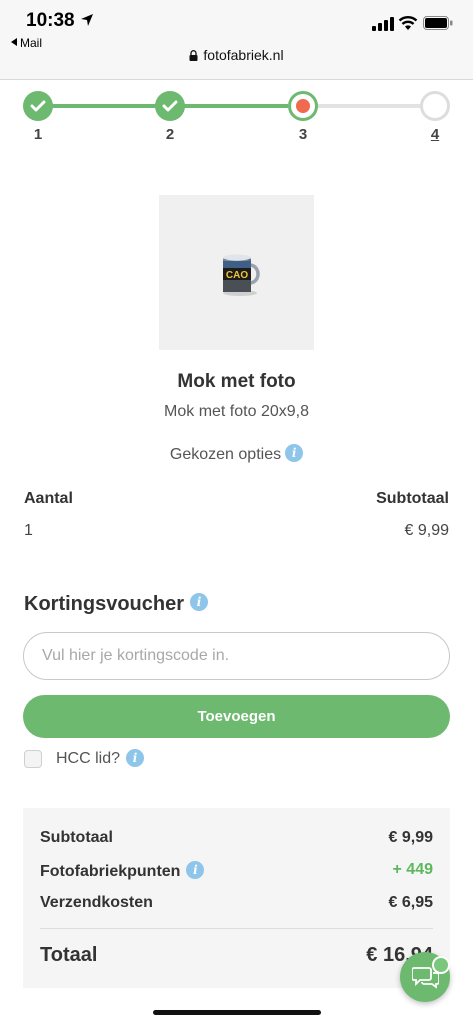 The height and width of the screenshot is (1024, 473). Describe the element at coordinates (88, 758) in the screenshot. I see `hcc-member-label: HCC lid?` at that location.